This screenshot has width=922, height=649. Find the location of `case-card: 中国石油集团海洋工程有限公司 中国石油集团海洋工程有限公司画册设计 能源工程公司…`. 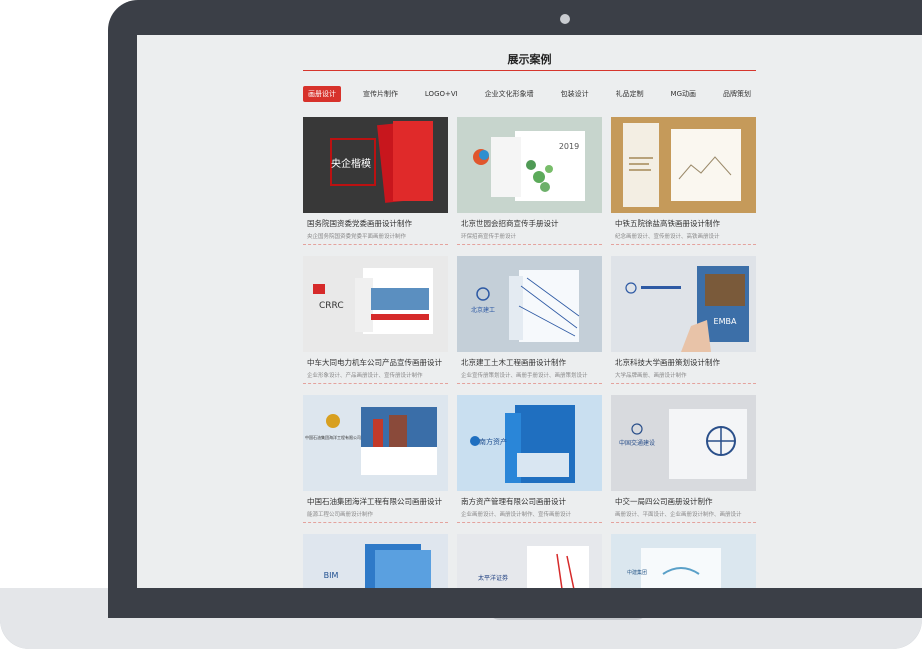

case-card: 中国石油集团海洋工程有限公司 中国石油集团海洋工程有限公司画册设计 能源工程公司… is located at coordinates (375, 460).